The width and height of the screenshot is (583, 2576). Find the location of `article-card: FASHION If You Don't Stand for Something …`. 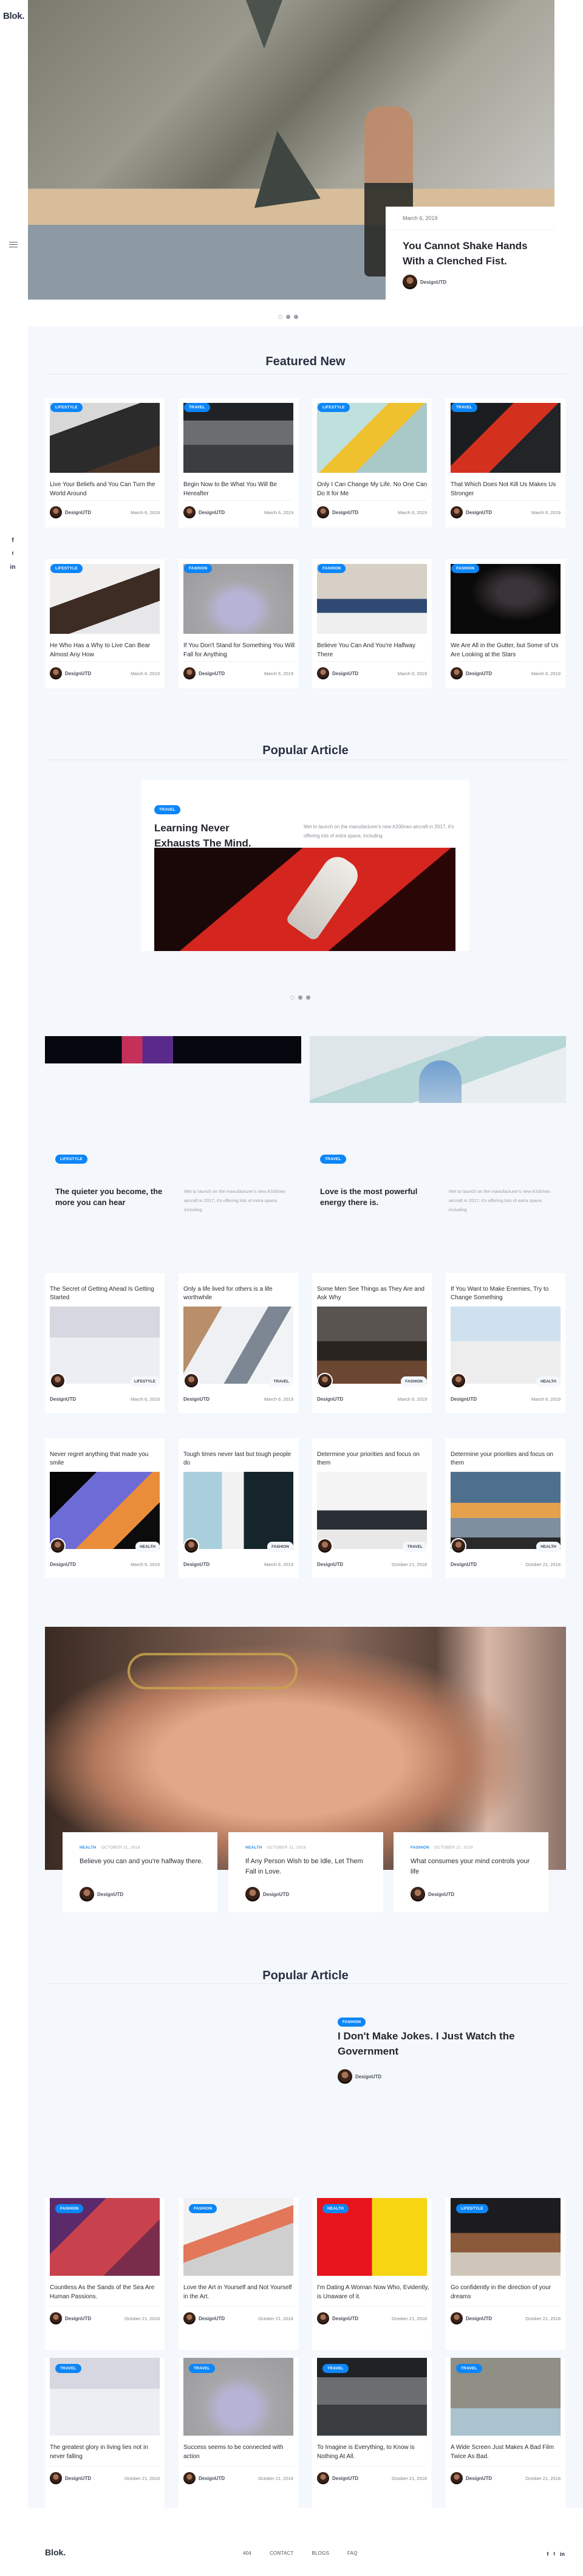

article-card: FASHION If You Don't Stand for Something … is located at coordinates (239, 624).